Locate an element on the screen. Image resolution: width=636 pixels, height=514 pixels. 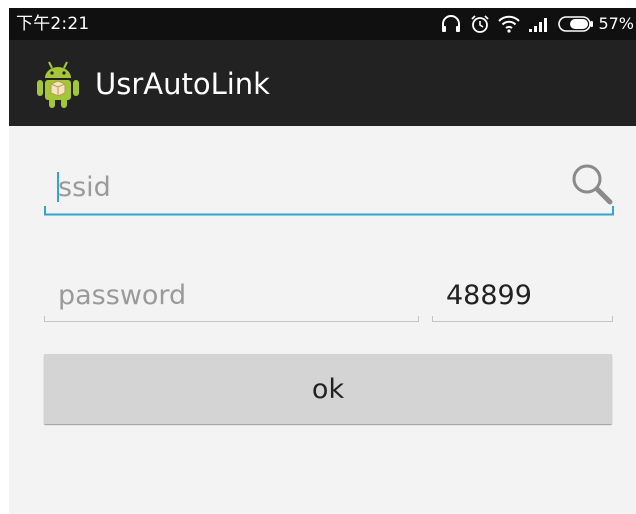
port-field is located at coordinates (522, 298).